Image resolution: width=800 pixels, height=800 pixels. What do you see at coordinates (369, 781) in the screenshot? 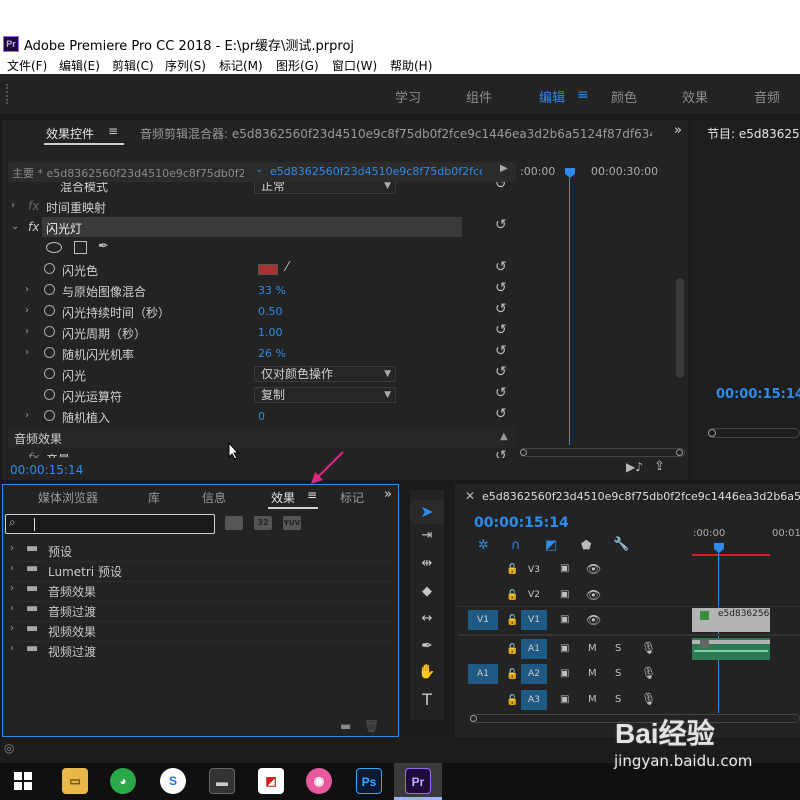
I see `photoshop-icon: Ps` at bounding box center [369, 781].